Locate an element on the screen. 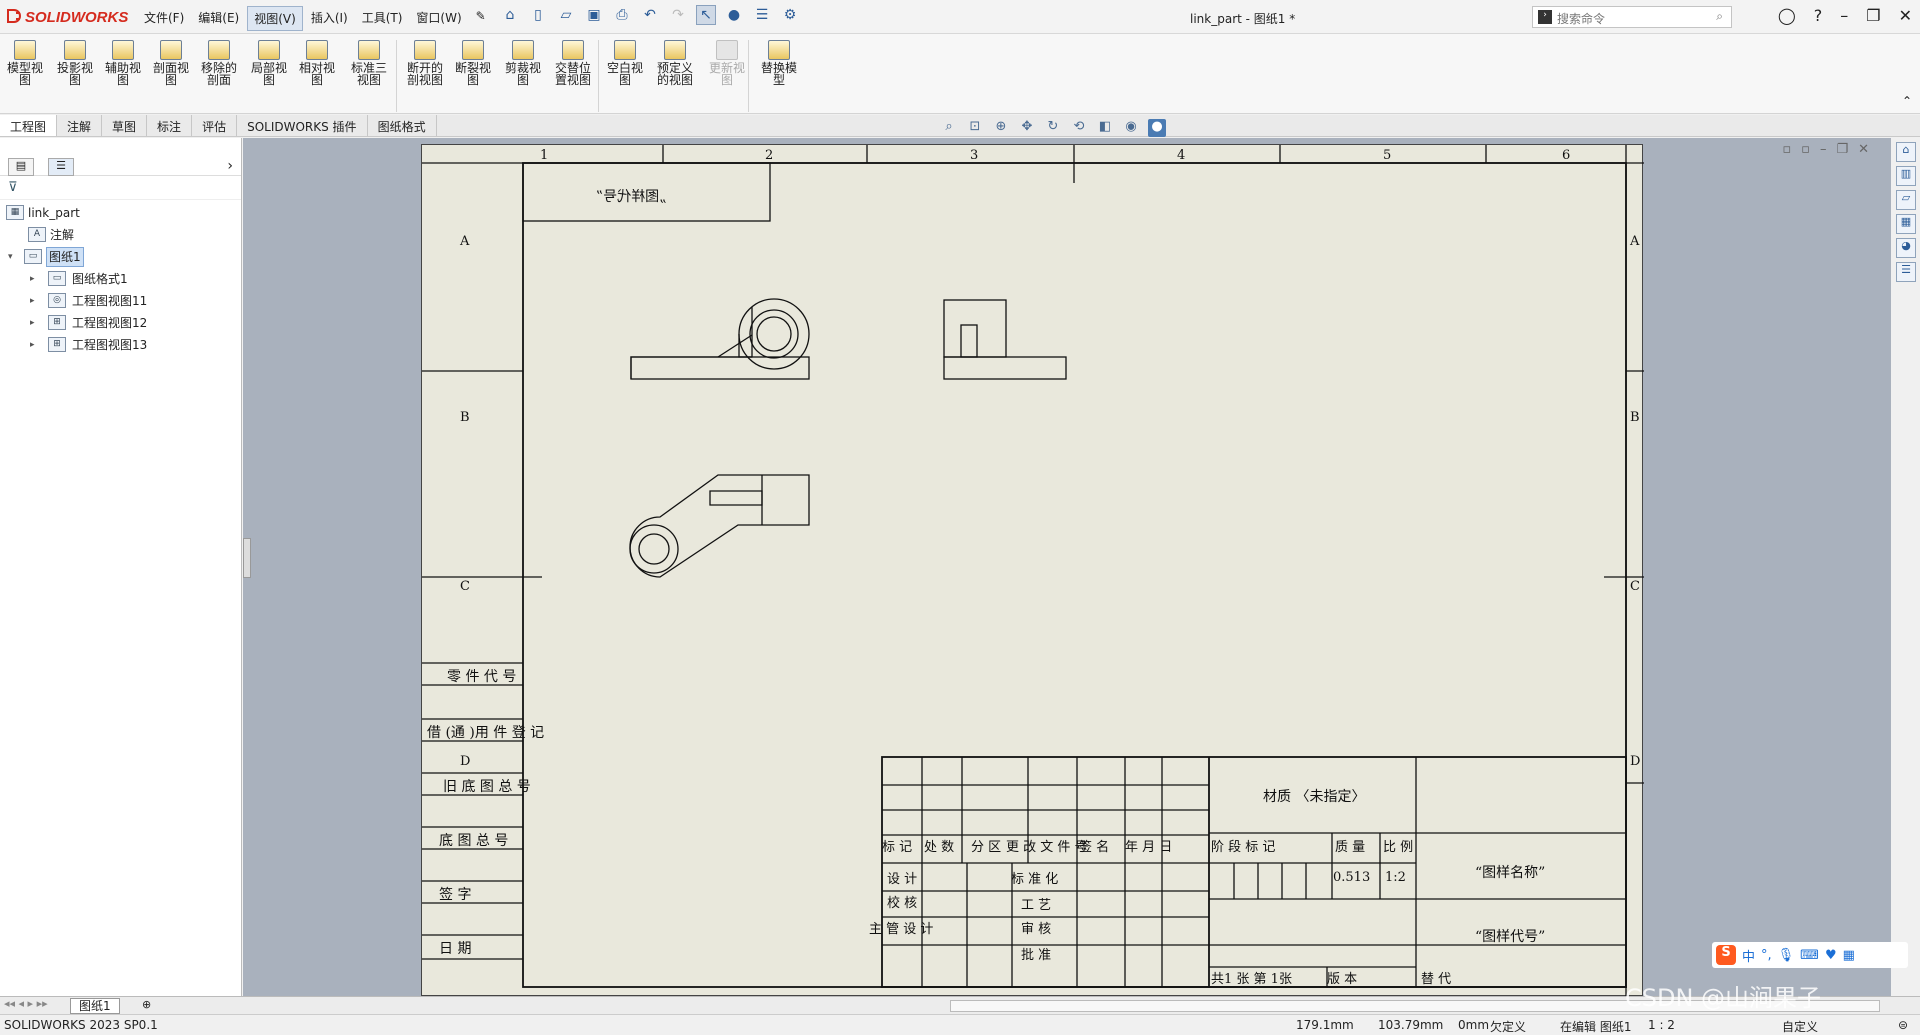 The height and width of the screenshot is (1035, 1920). user-account-icon: ◯ is located at coordinates (1787, 15).